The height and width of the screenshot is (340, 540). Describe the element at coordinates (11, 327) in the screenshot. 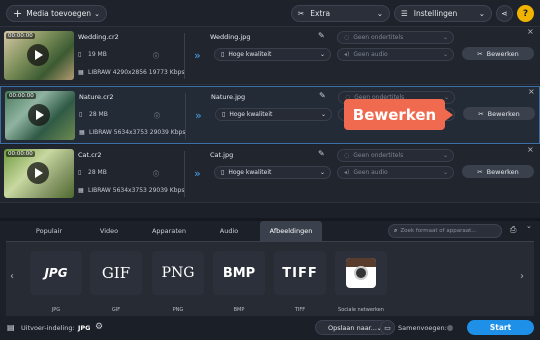

I see `file-icon: ▤` at that location.